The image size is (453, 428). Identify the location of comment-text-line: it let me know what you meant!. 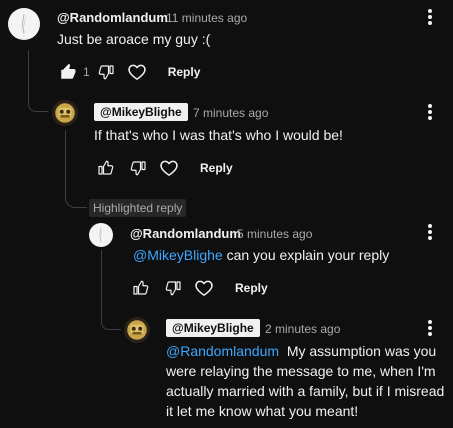
(262, 411).